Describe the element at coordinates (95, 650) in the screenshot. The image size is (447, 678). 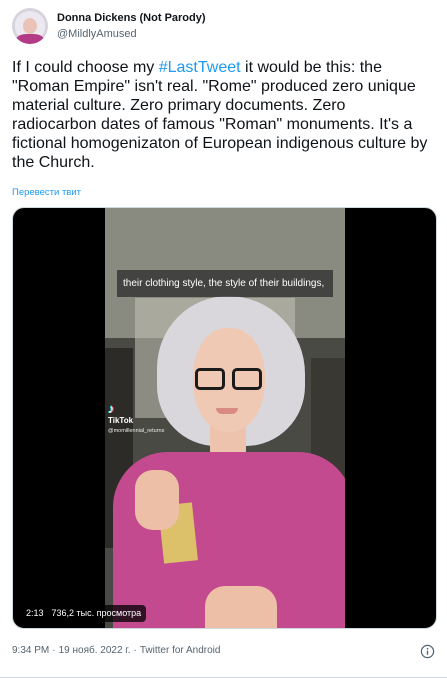
I see `tweet-date: 19 нояб. 2022 г.` at that location.